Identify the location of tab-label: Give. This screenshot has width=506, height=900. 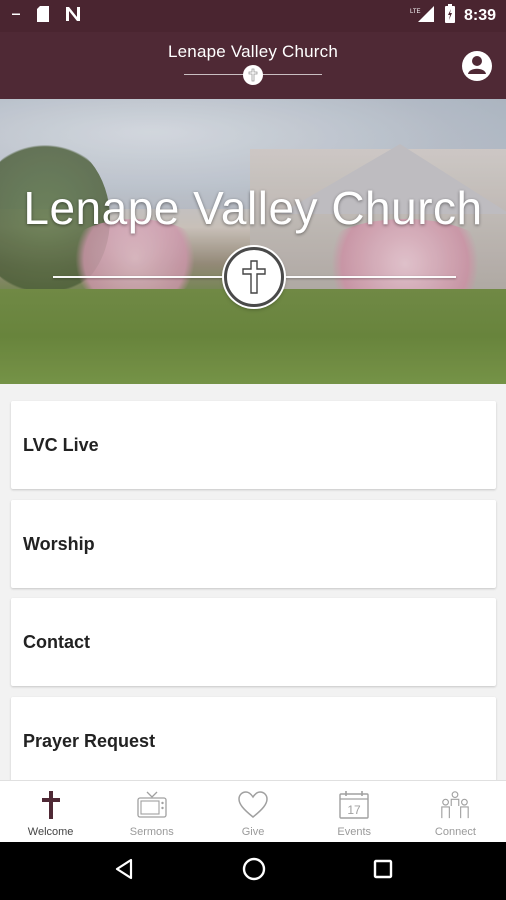
(253, 832).